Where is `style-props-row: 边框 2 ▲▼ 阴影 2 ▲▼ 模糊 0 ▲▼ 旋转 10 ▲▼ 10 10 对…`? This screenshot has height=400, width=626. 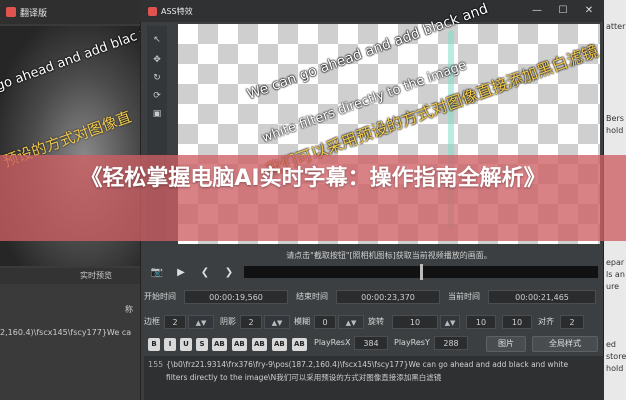 style-props-row: 边框 2 ▲▼ 阴影 2 ▲▼ 模糊 0 ▲▼ 旋转 10 ▲▼ 10 10 对… is located at coordinates (372, 322).